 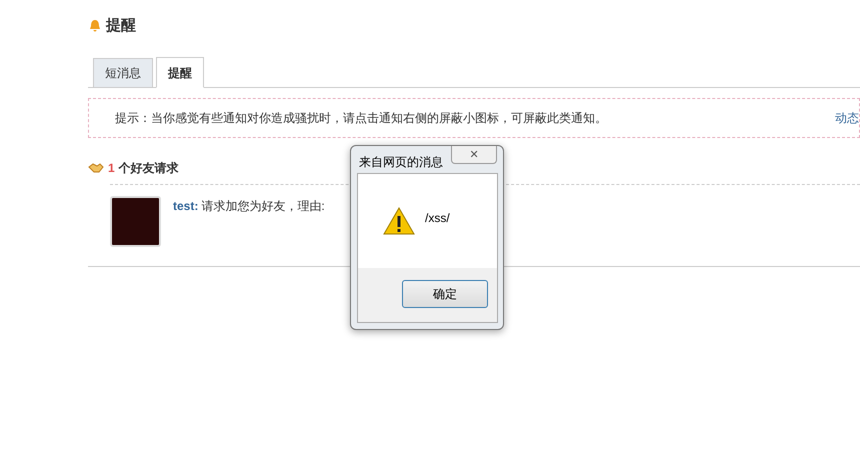 What do you see at coordinates (445, 294) in the screenshot?
I see `ok-button: 确定` at bounding box center [445, 294].